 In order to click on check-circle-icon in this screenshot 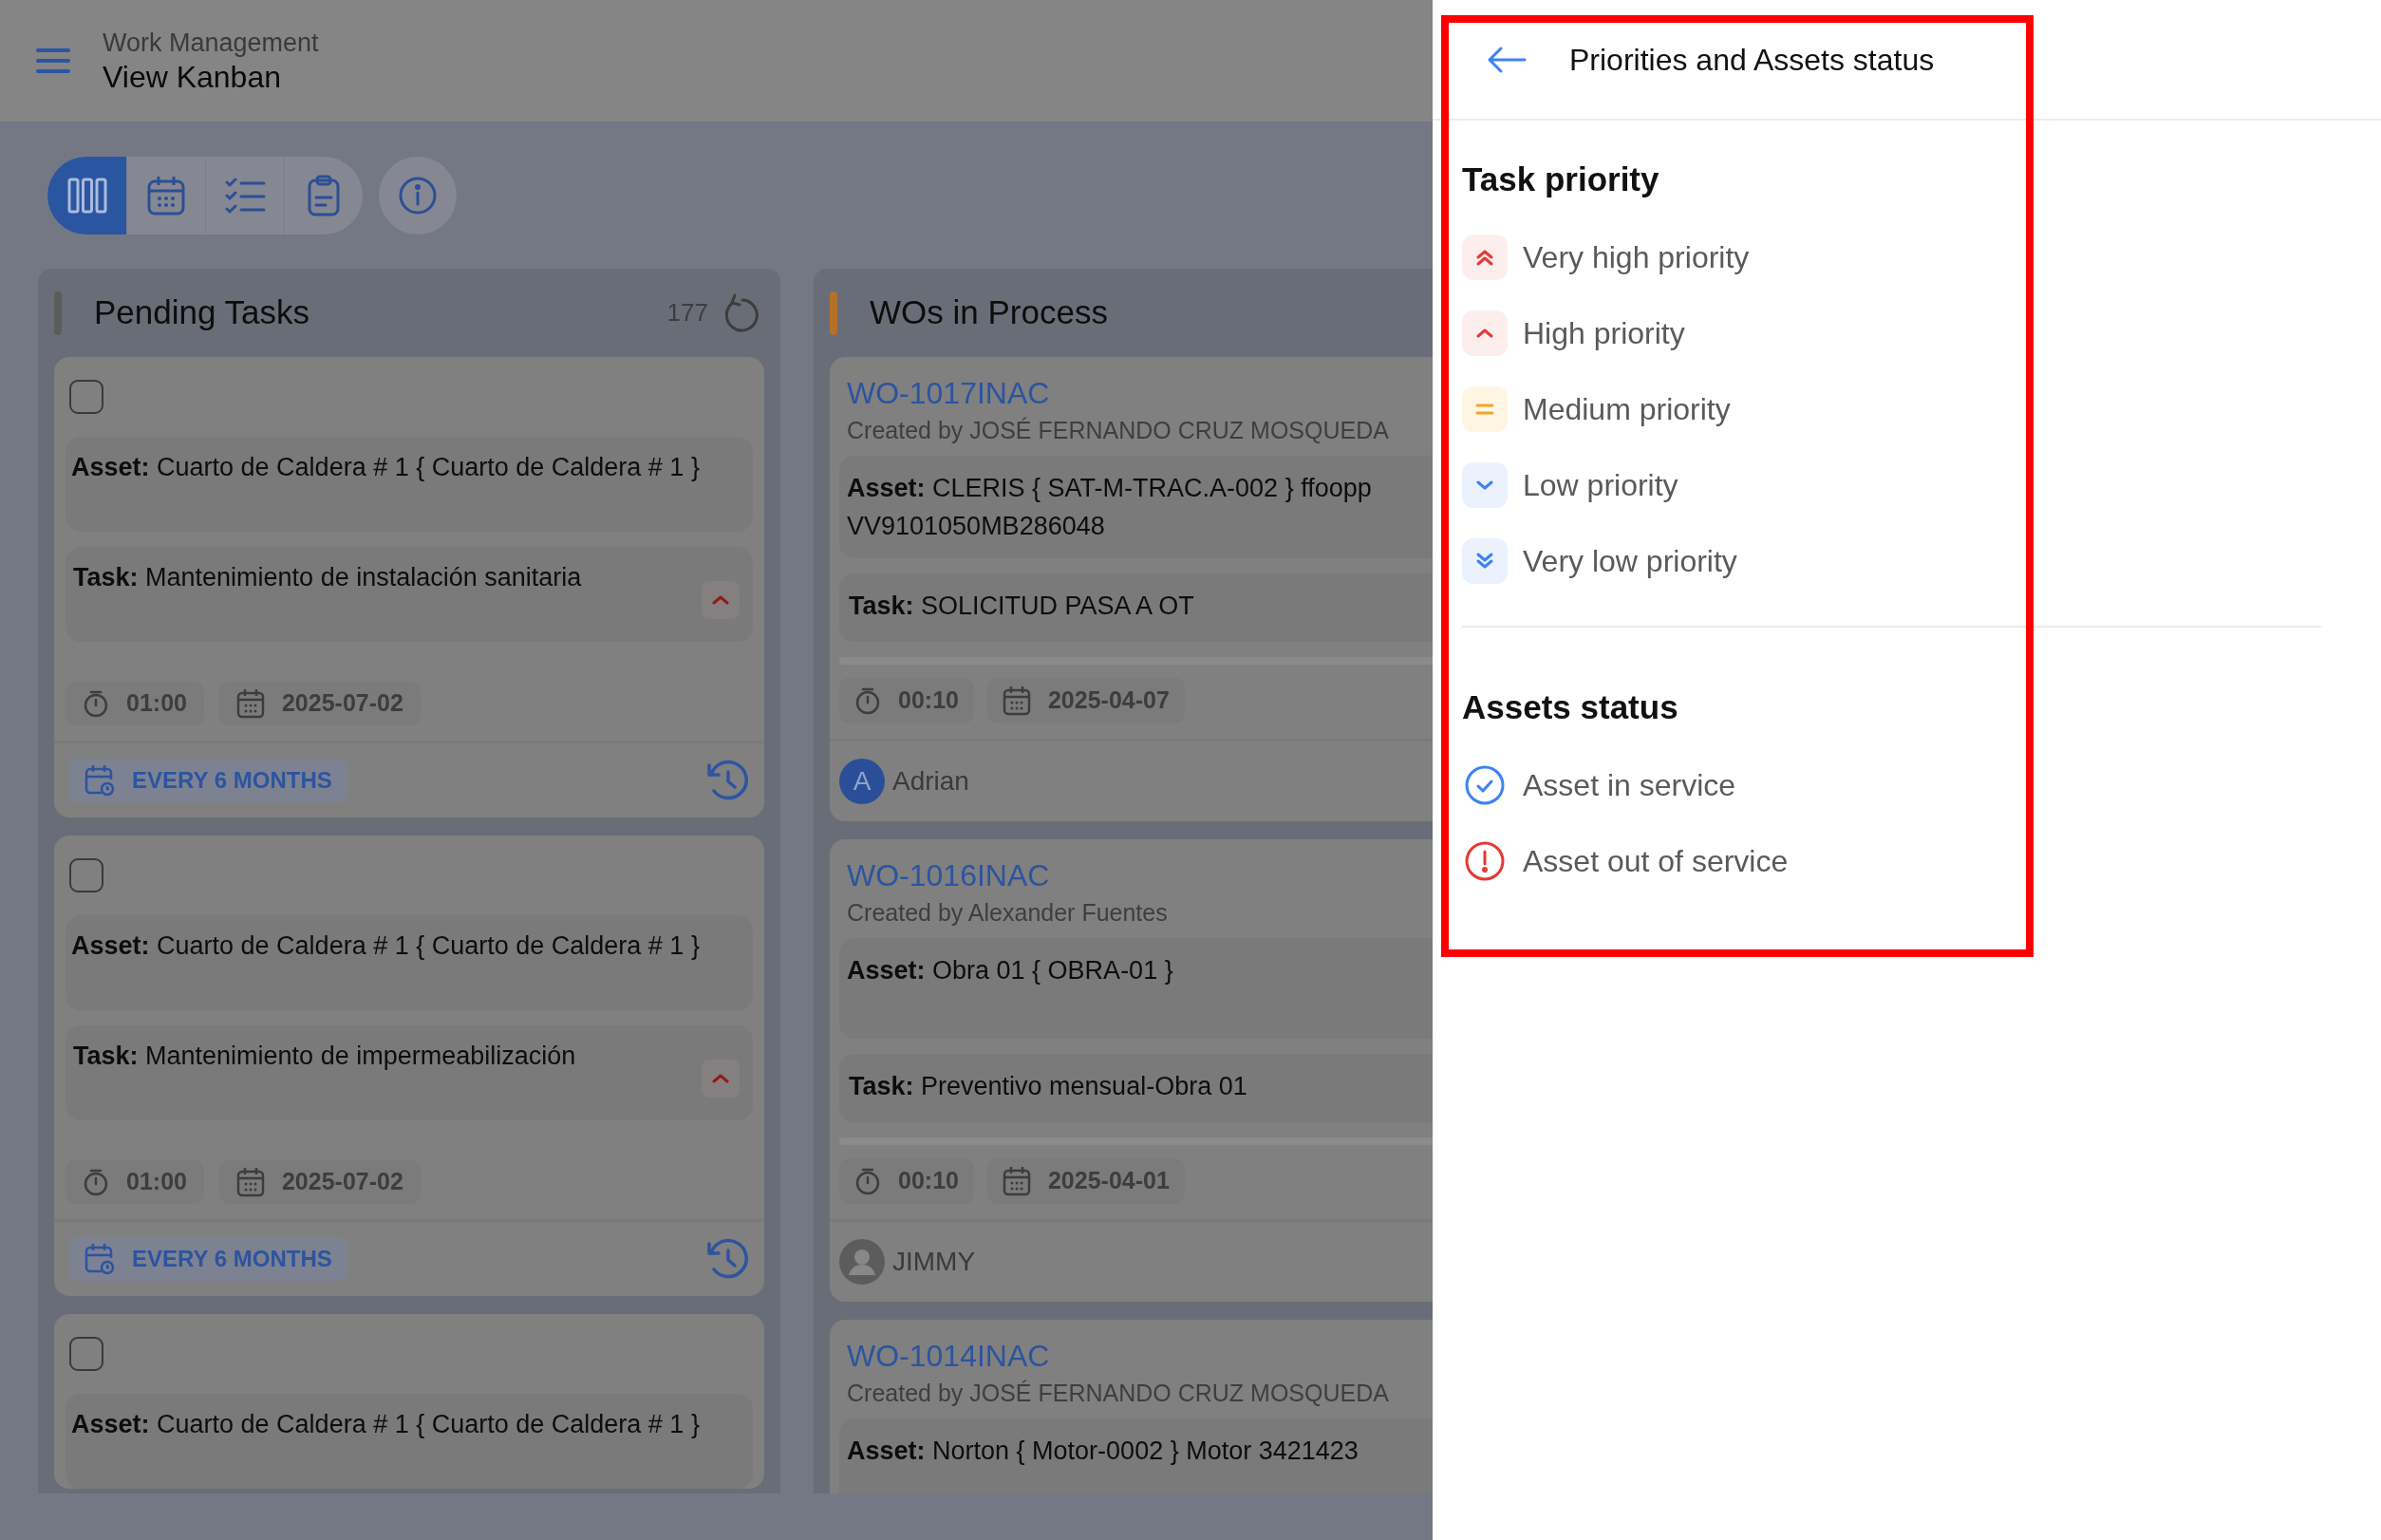, I will do `click(1485, 785)`.